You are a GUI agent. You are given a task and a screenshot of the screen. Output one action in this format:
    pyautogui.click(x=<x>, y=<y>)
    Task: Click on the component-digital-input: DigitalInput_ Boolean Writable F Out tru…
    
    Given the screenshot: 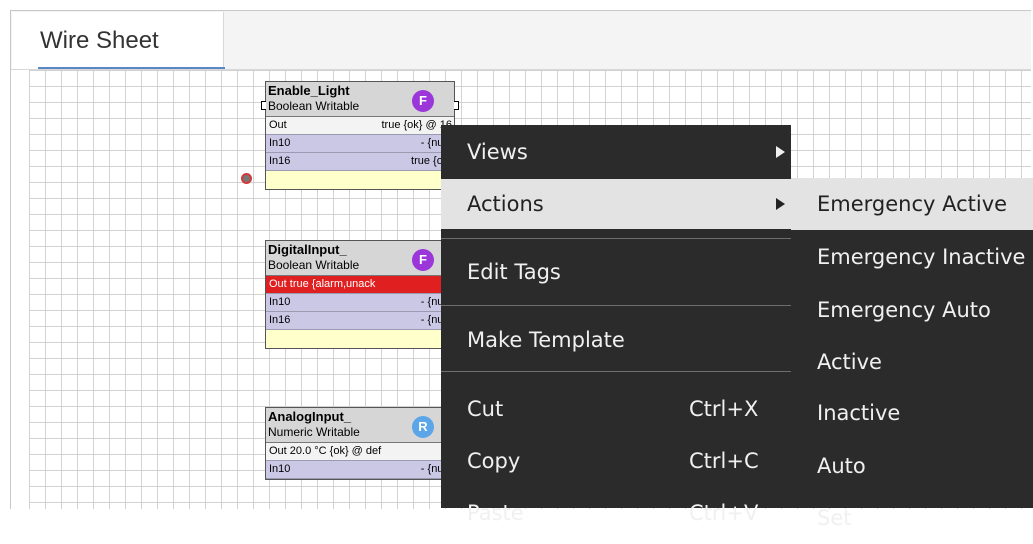 What is the action you would take?
    pyautogui.click(x=360, y=294)
    